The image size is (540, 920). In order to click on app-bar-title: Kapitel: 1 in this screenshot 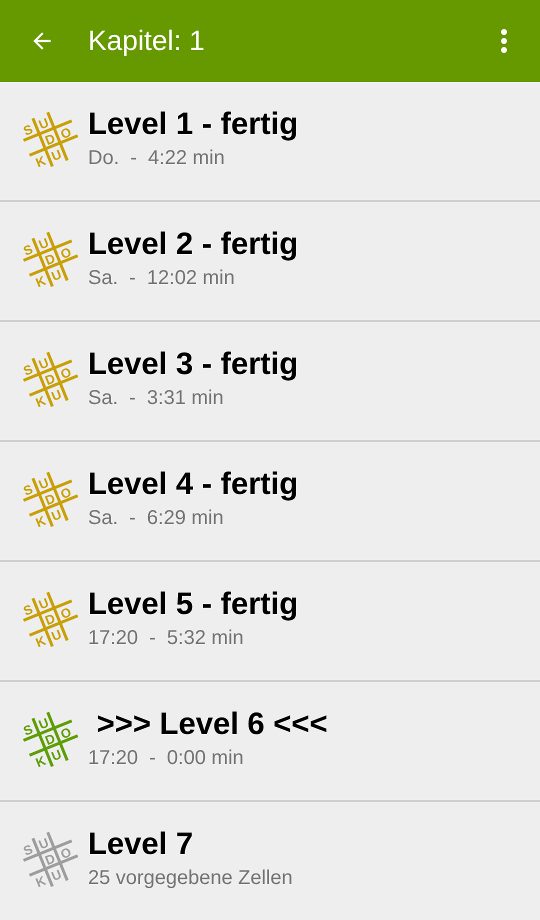, I will do `click(146, 41)`.